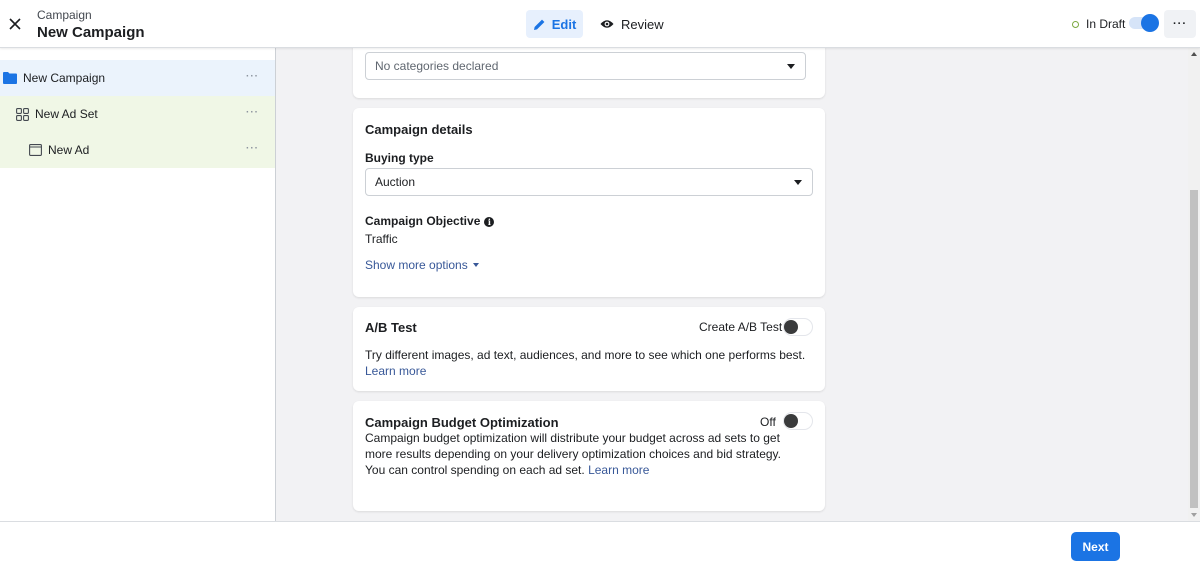 This screenshot has height=565, width=1200. What do you see at coordinates (1194, 515) in the screenshot?
I see `scroll-down-arrow-icon` at bounding box center [1194, 515].